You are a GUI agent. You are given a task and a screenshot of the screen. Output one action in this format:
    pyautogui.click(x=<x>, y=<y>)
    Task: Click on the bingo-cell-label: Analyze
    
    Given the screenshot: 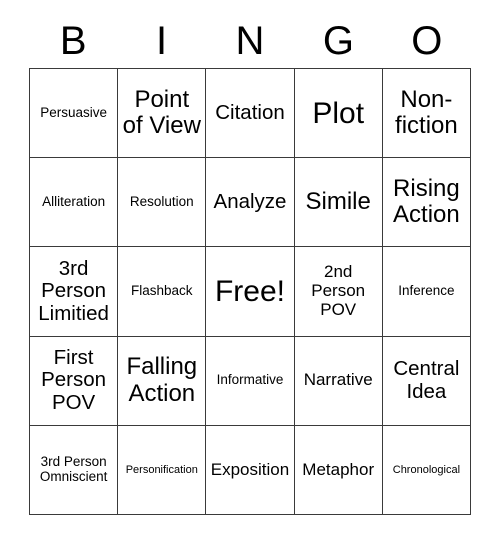 What is the action you would take?
    pyautogui.click(x=250, y=201)
    